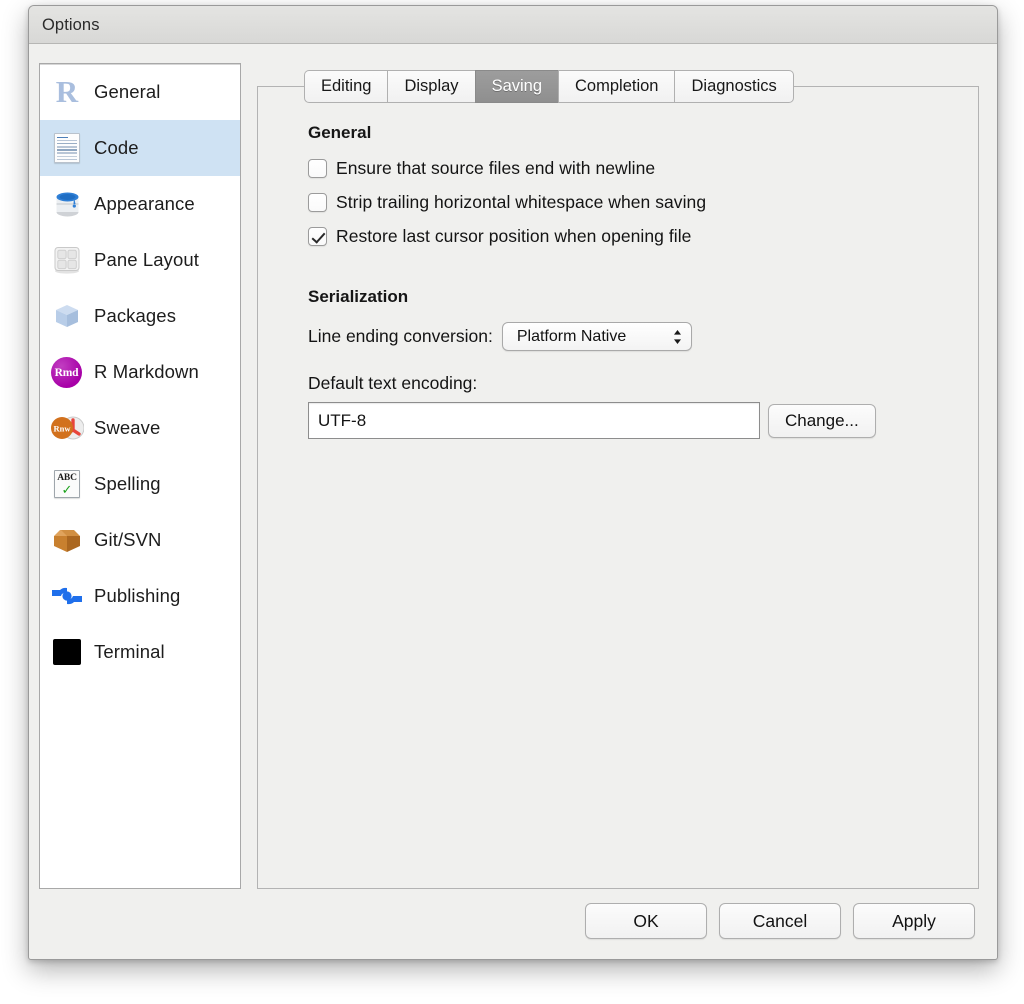 This screenshot has height=1004, width=1024. What do you see at coordinates (317, 202) in the screenshot?
I see `checkbox-strip-whitespace` at bounding box center [317, 202].